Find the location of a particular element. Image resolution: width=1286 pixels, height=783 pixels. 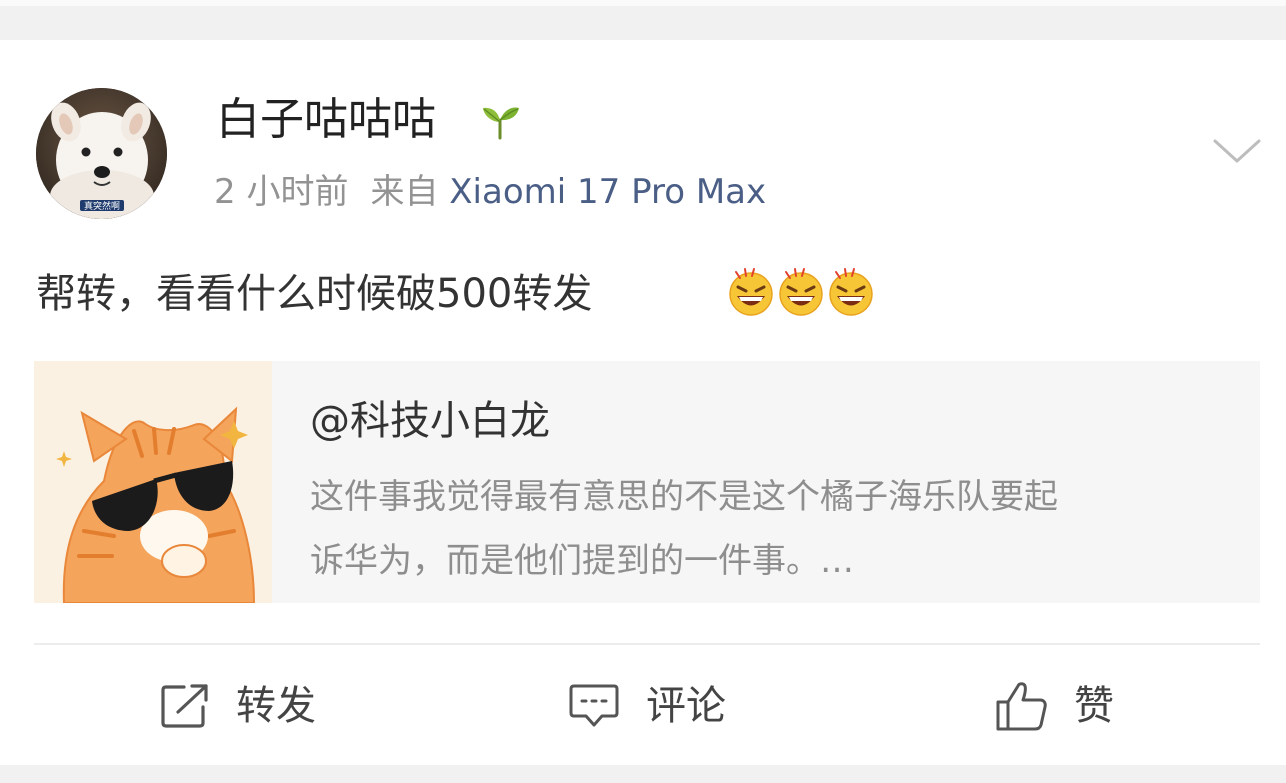

post-text: 帮转，看看什么时候破500转发 is located at coordinates (314, 294).